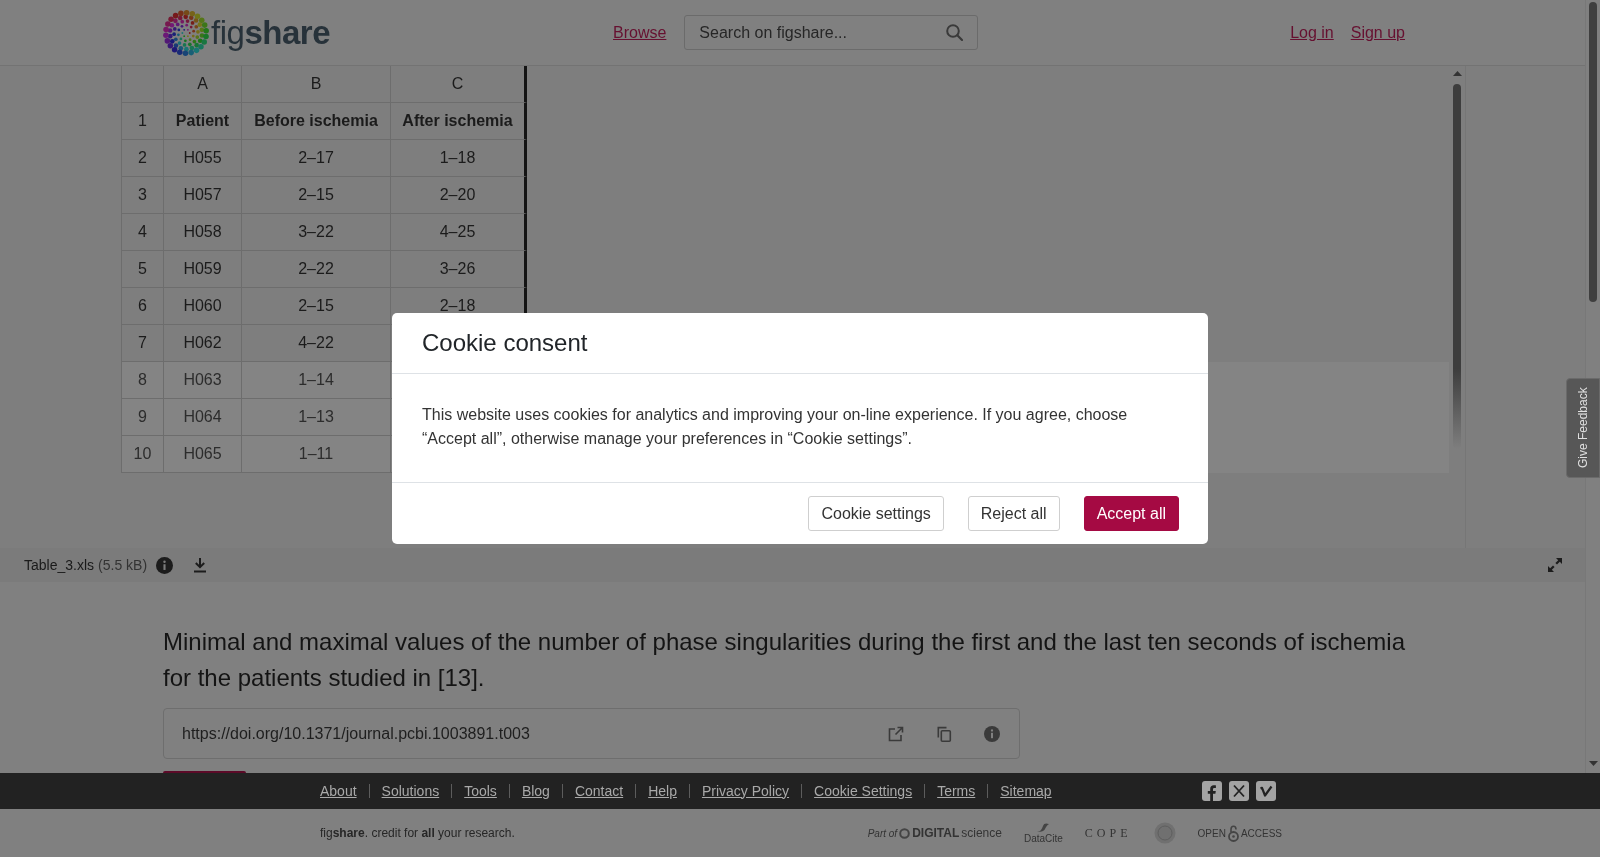 The height and width of the screenshot is (857, 1600). I want to click on dialog-button: Reject all, so click(1013, 513).